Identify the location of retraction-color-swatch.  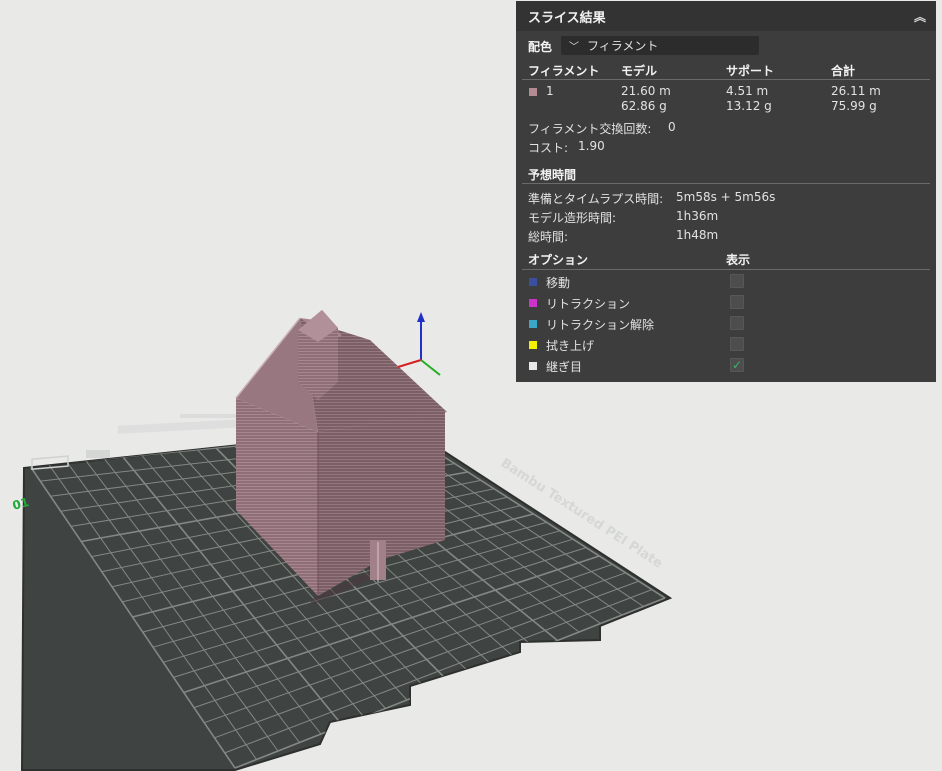
(533, 303).